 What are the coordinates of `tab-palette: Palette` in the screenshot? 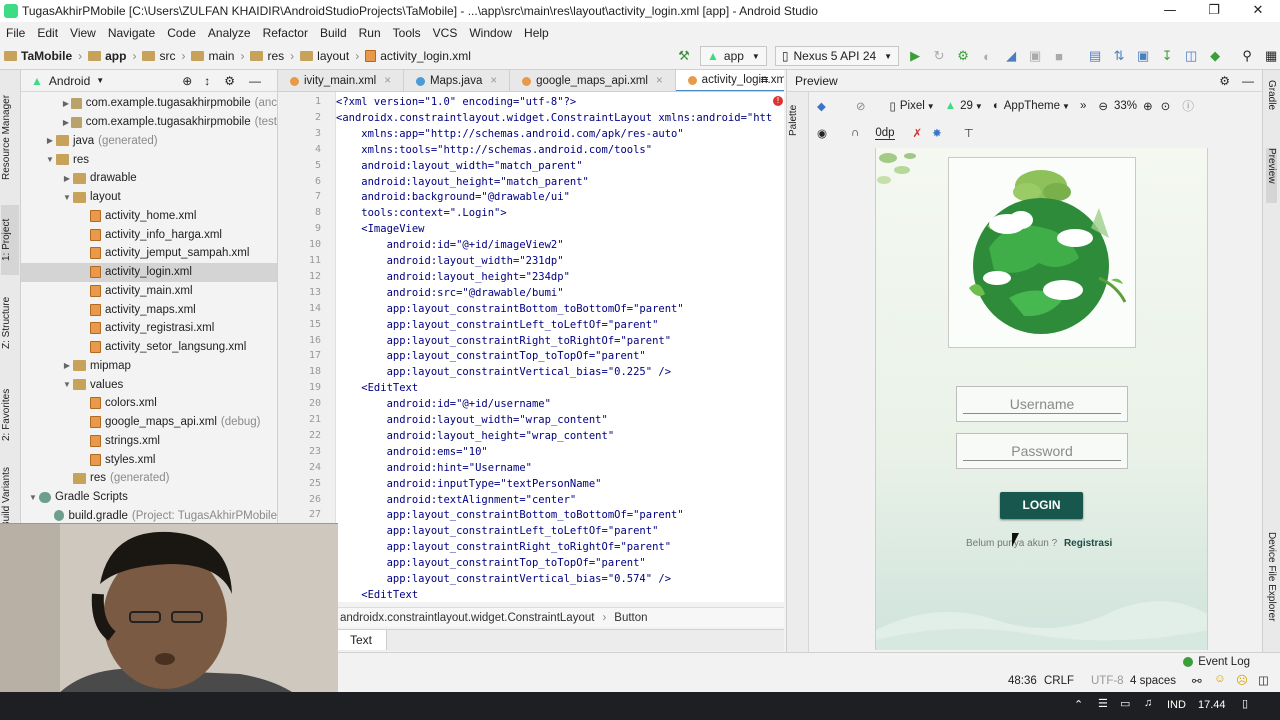 It's located at (797, 120).